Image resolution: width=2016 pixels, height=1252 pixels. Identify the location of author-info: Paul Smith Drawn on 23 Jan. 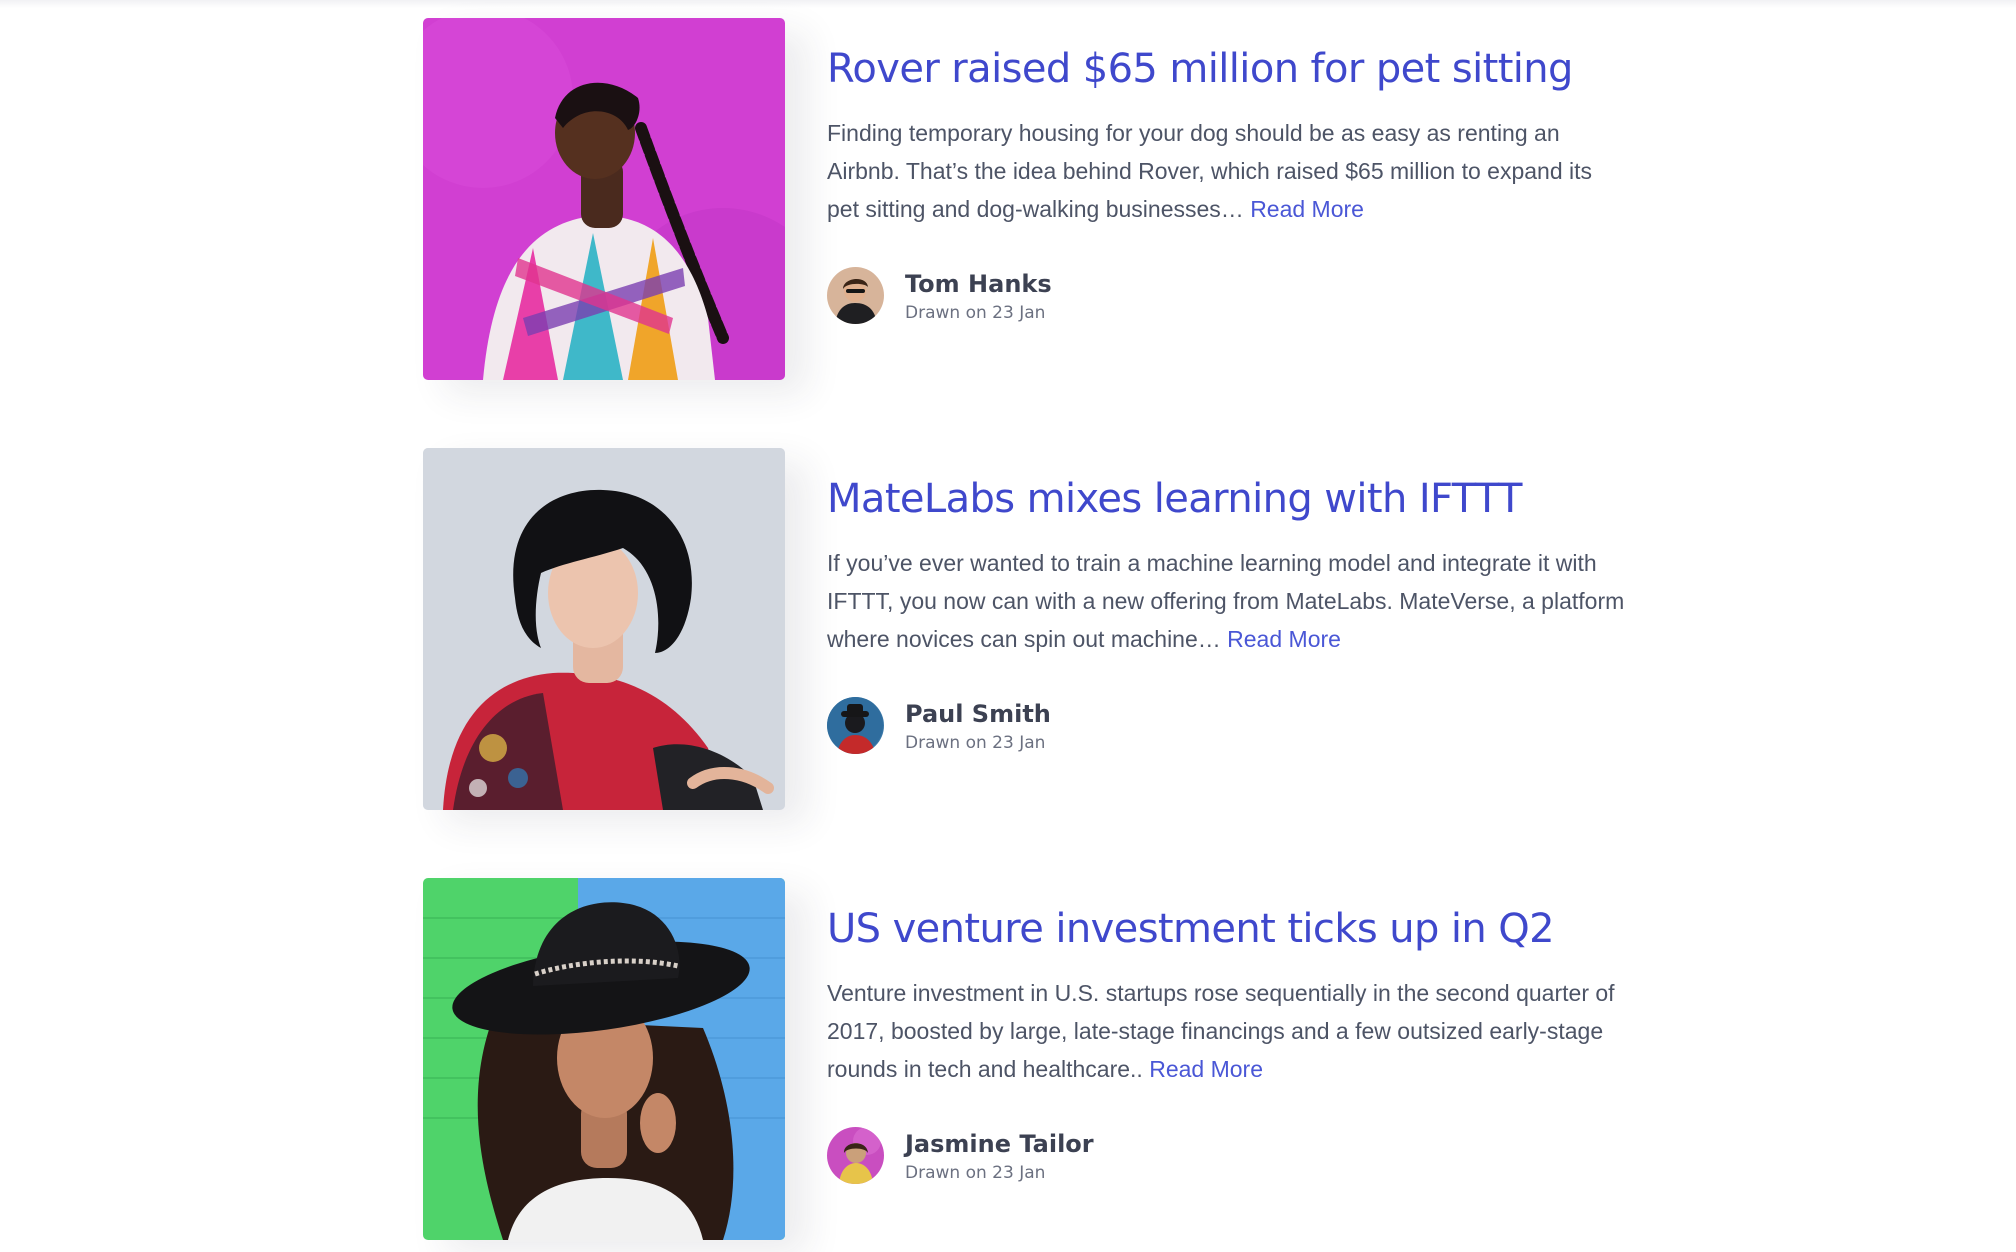
(1127, 727).